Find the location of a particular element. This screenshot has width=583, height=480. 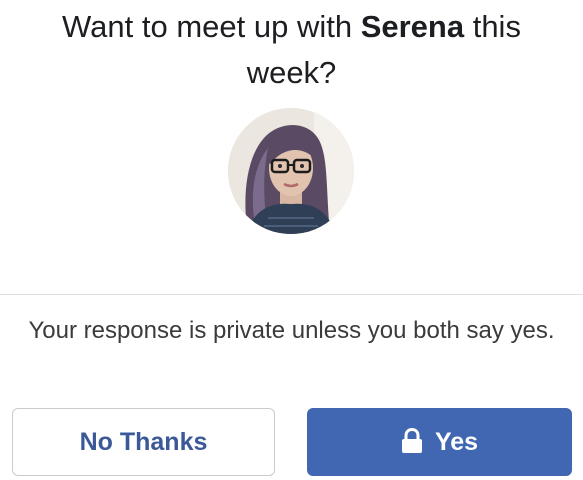

section-divider is located at coordinates (291, 294).